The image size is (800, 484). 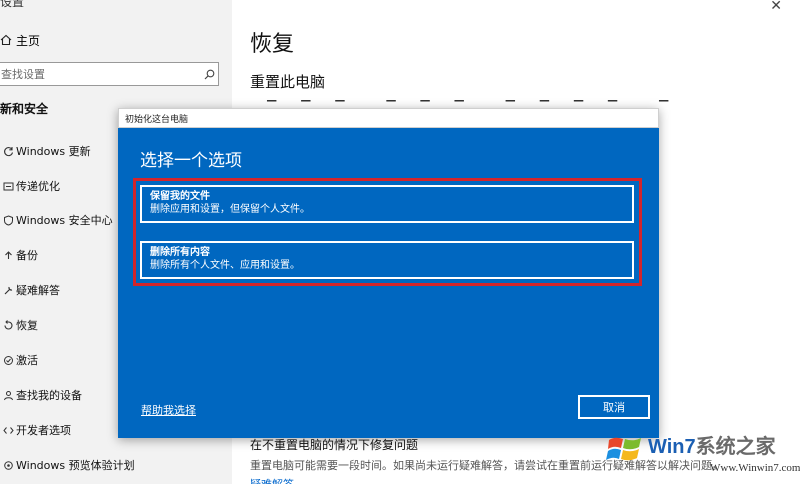 I want to click on help-me-choose-link: 帮助我选择, so click(x=168, y=410).